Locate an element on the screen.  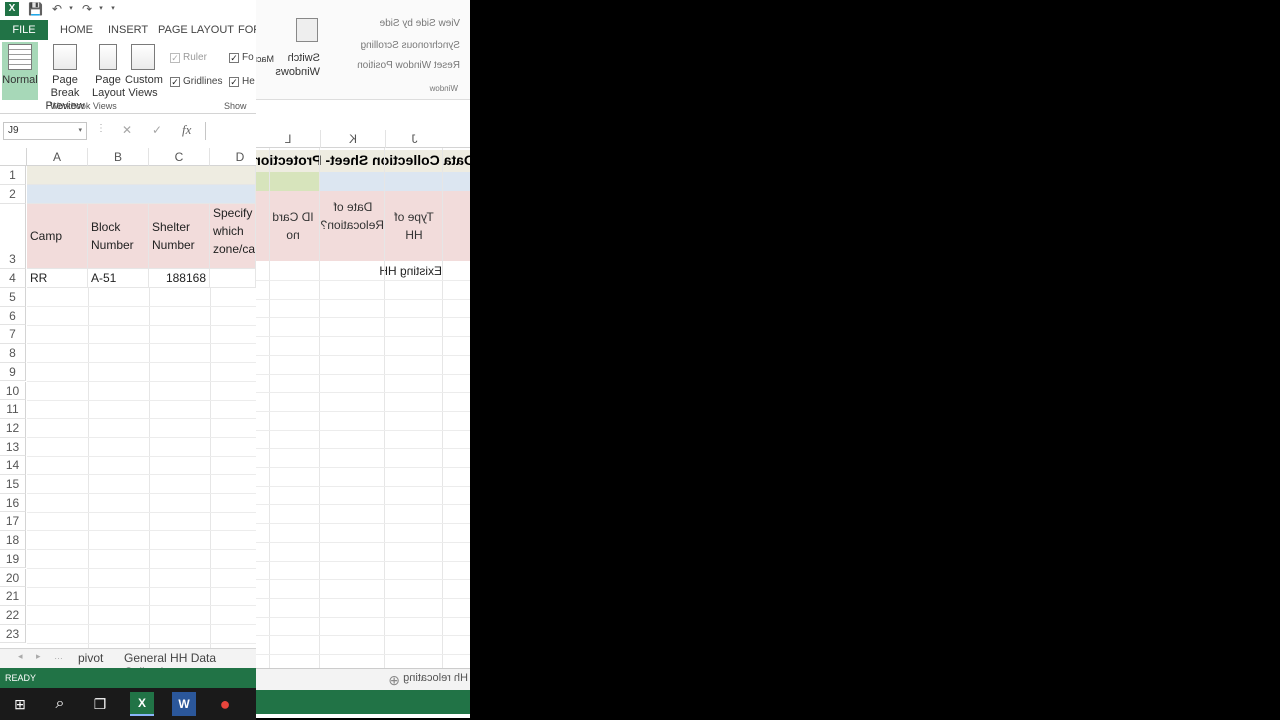
name-box-dropdown-icon: ▾ is located at coordinates (80, 131).